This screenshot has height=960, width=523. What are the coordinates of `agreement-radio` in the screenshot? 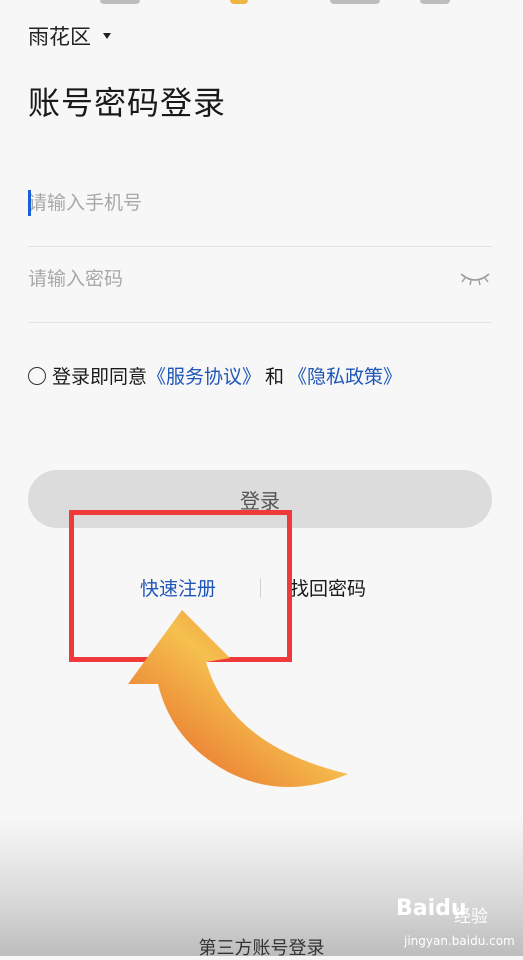 It's located at (37, 375).